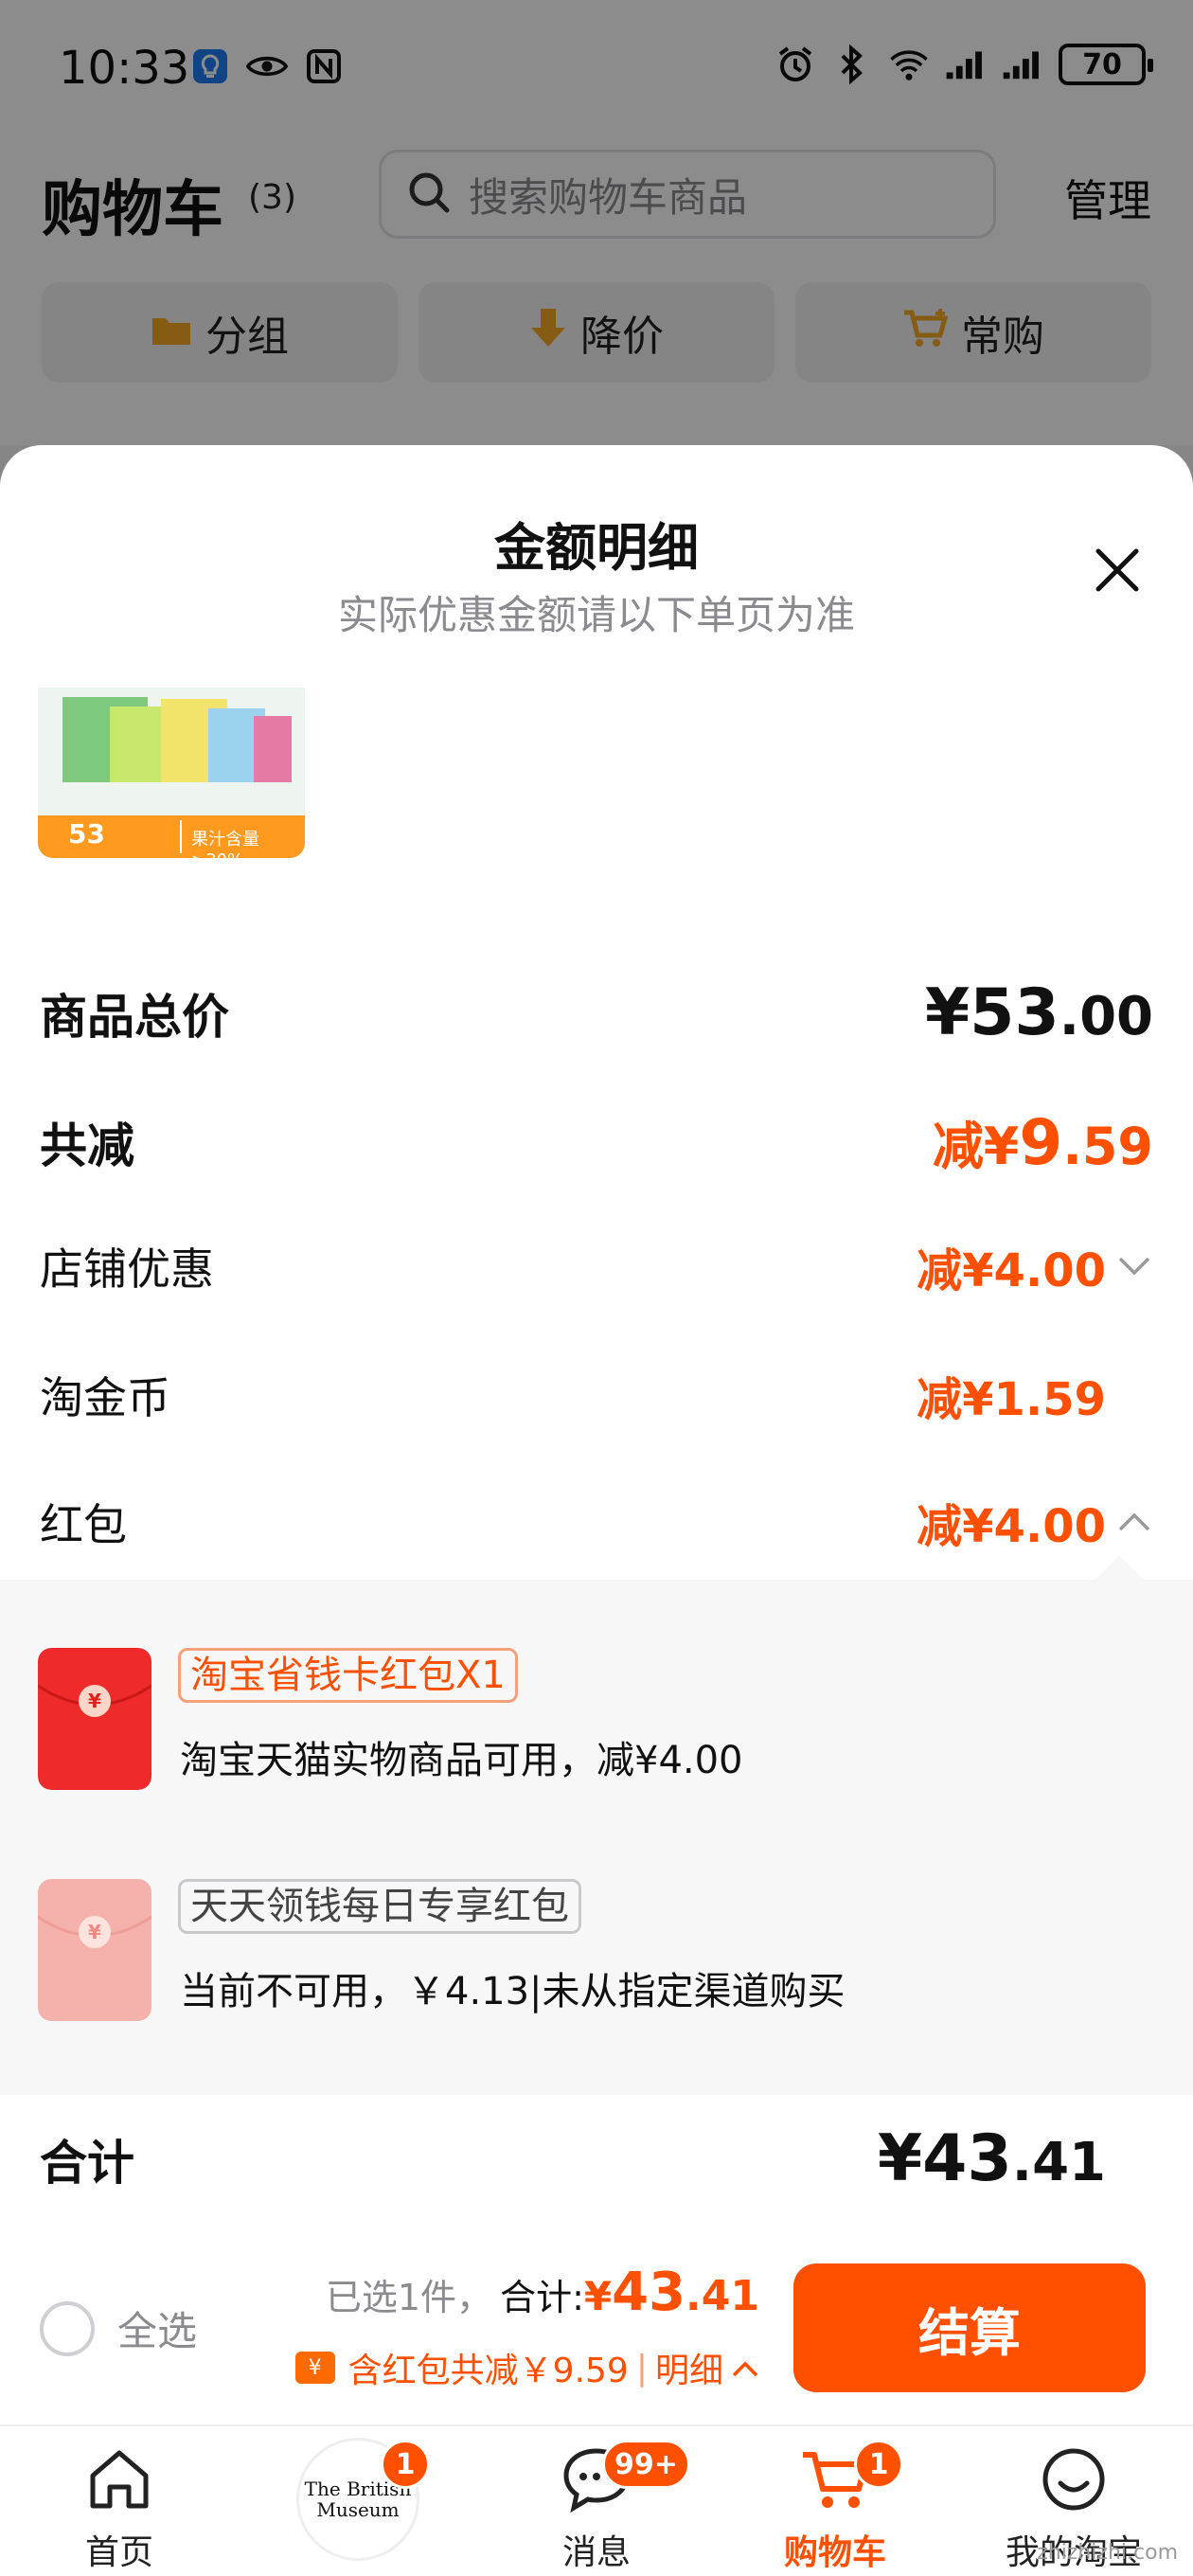  What do you see at coordinates (835, 2501) in the screenshot?
I see `tab-cart: 购物车 1` at bounding box center [835, 2501].